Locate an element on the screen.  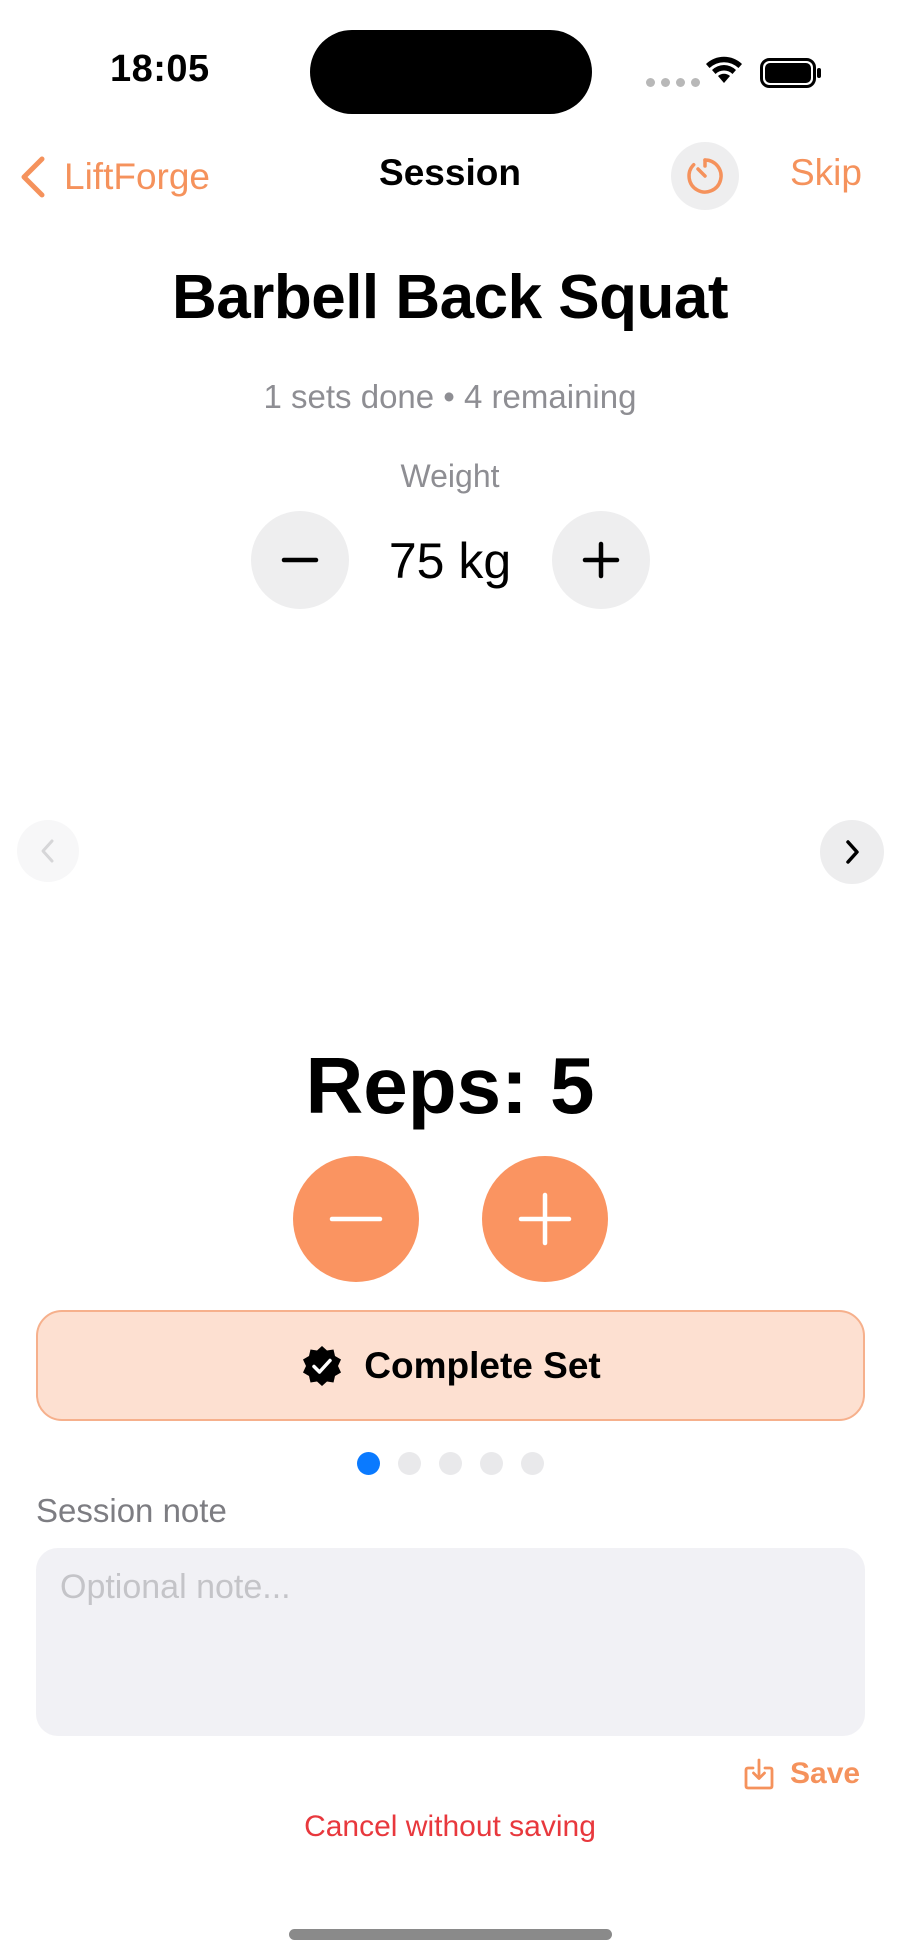
save-button: Save is located at coordinates (802, 1774).